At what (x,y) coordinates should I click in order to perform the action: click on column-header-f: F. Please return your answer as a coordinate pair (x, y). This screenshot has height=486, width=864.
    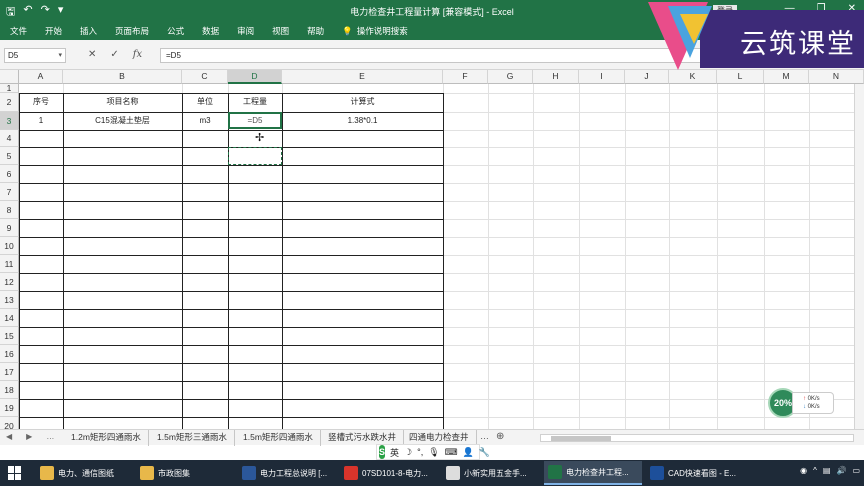
    Looking at the image, I should click on (465, 77).